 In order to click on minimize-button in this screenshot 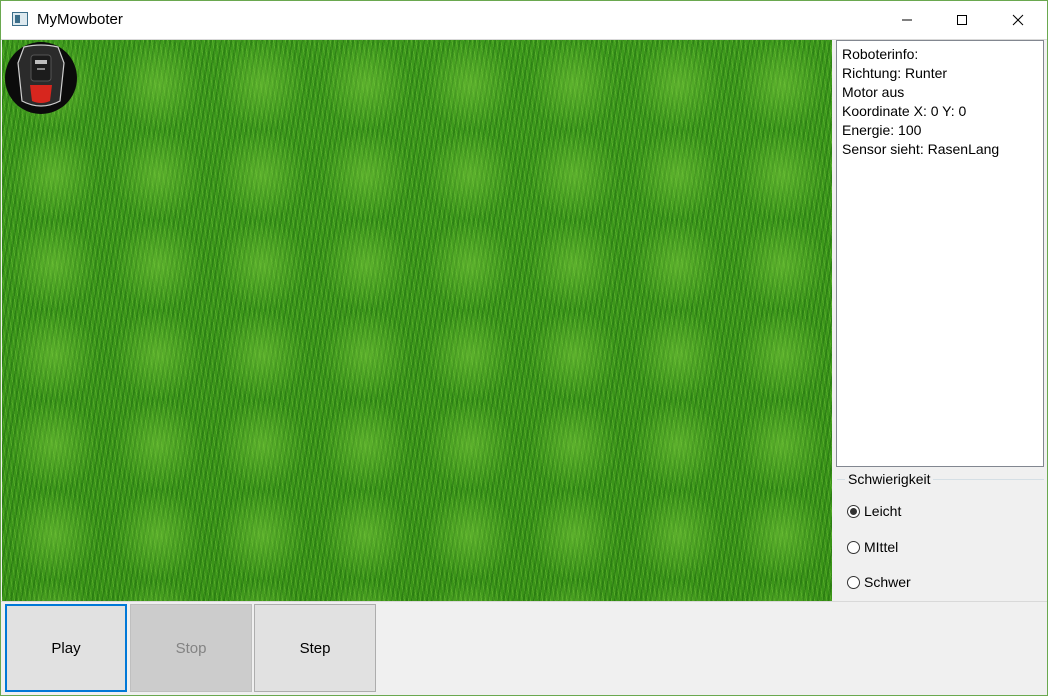, I will do `click(907, 20)`.